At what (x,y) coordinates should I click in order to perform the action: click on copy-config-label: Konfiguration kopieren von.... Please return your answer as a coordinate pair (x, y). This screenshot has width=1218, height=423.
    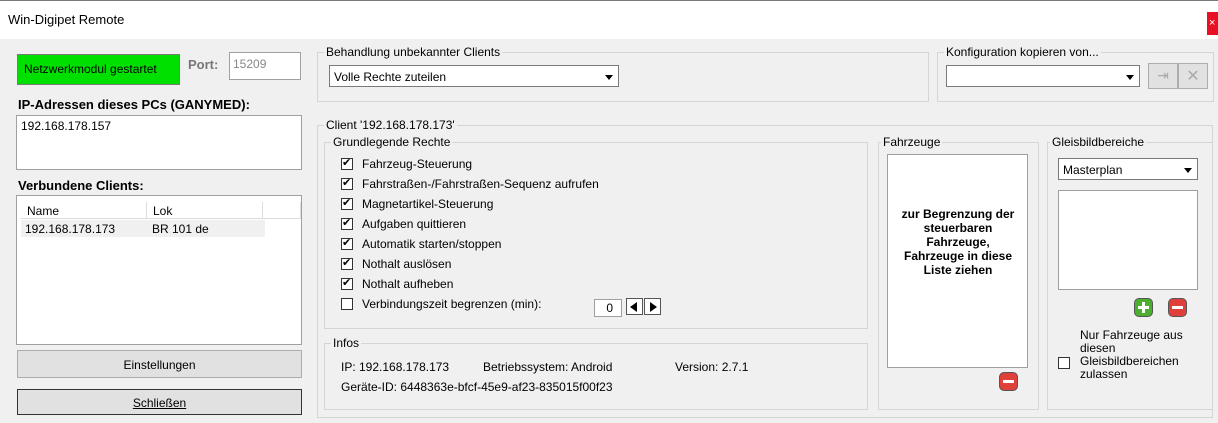
    Looking at the image, I should click on (1022, 52).